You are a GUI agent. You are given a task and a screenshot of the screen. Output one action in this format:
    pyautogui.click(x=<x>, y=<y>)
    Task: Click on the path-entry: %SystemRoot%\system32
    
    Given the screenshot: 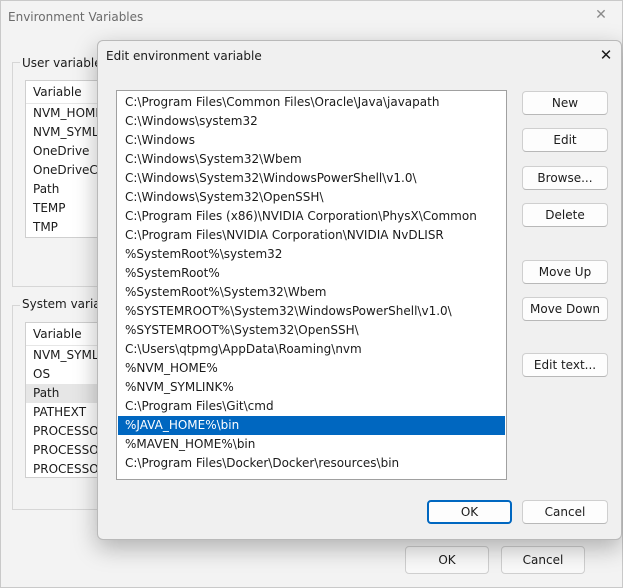 What is the action you would take?
    pyautogui.click(x=311, y=254)
    